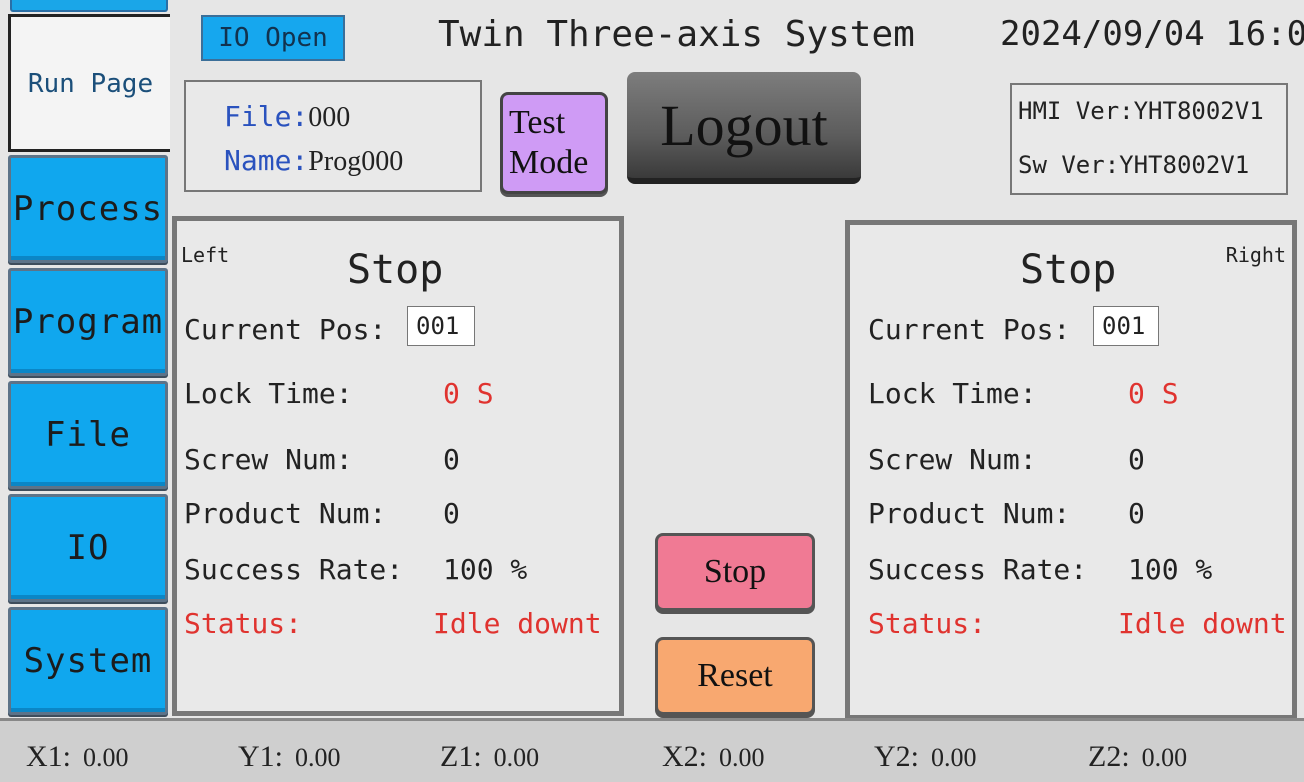 The height and width of the screenshot is (782, 1304). What do you see at coordinates (273, 38) in the screenshot?
I see `io-open-button: IO Open` at bounding box center [273, 38].